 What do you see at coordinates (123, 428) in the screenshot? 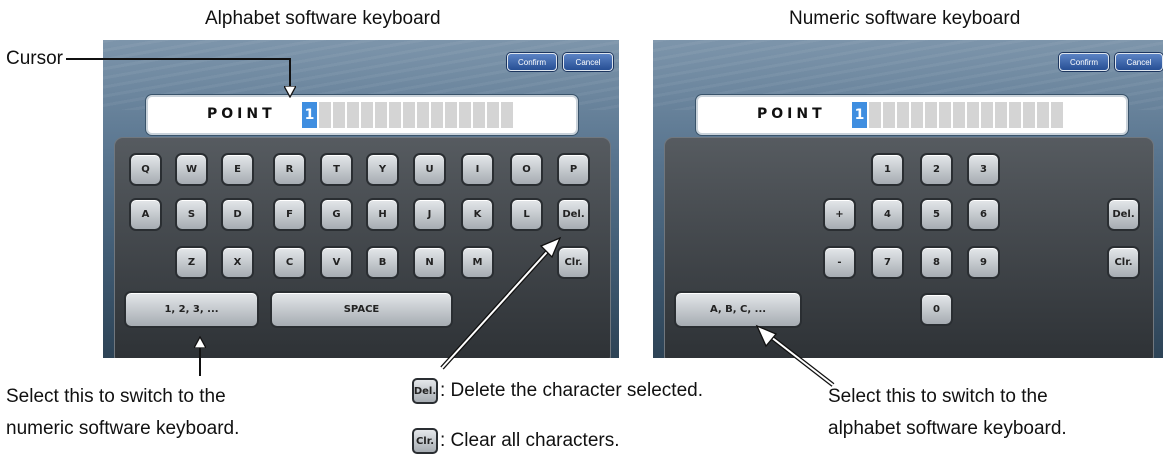
I see `switch-numeric-caption-line2: numeric software keyboard.` at bounding box center [123, 428].